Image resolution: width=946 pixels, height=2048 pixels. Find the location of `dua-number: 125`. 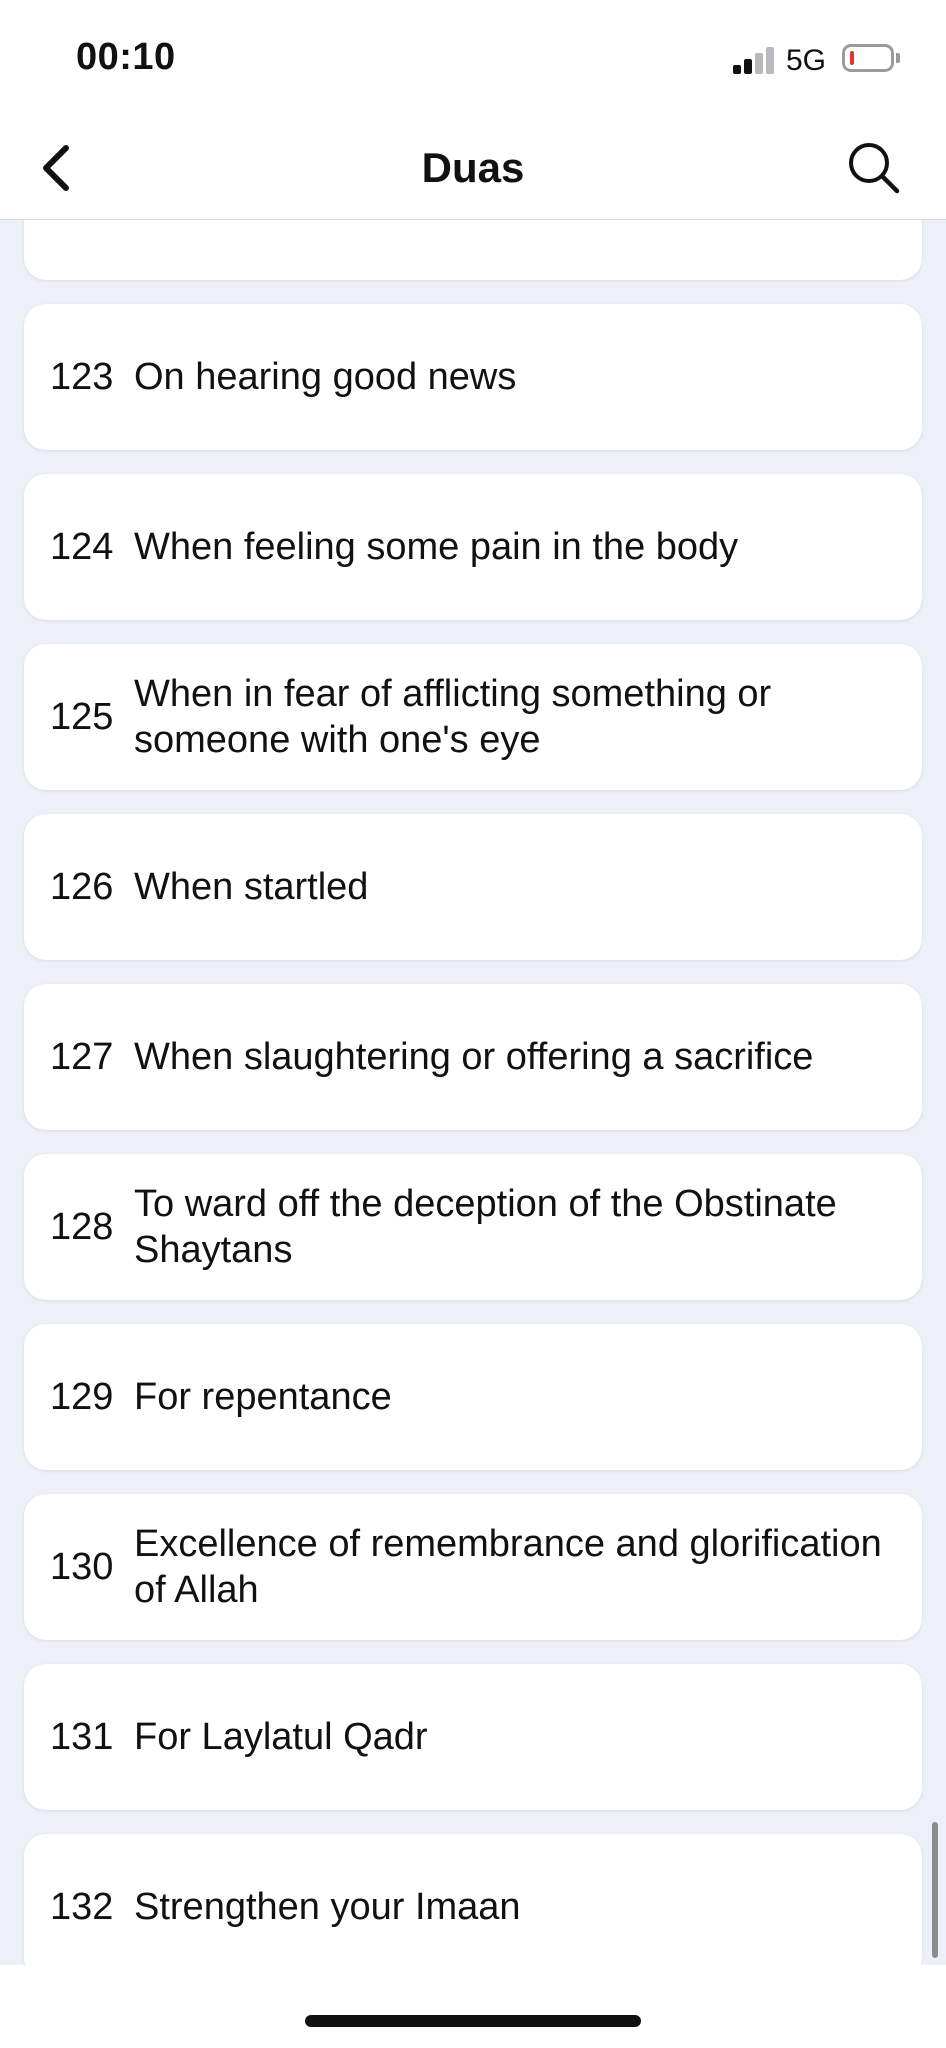

dua-number: 125 is located at coordinates (82, 716).